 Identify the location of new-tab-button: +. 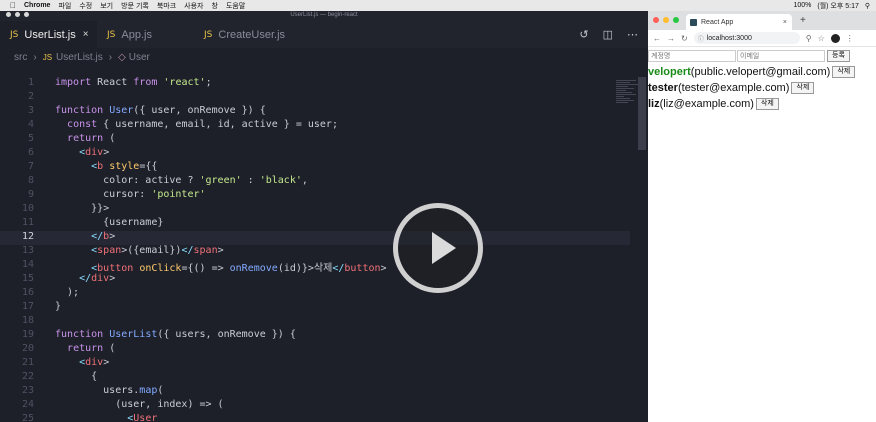
(803, 20).